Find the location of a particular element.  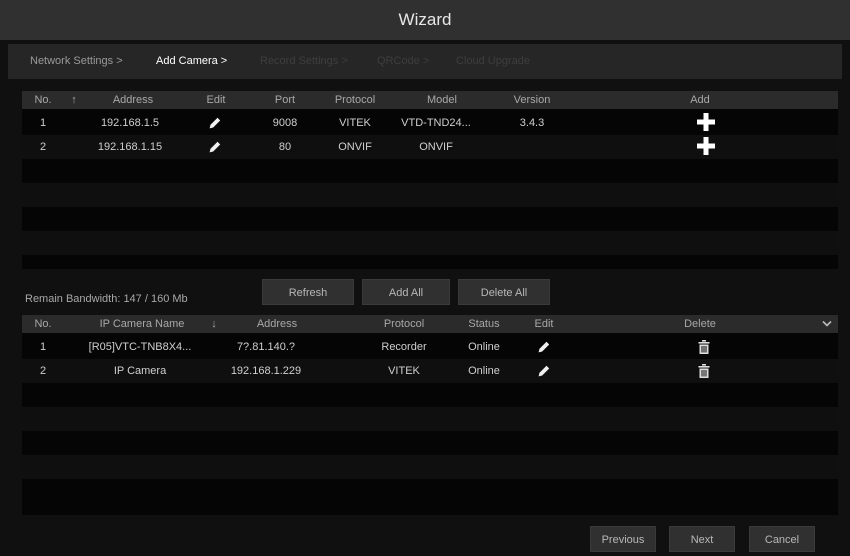

previous-button: Previous is located at coordinates (623, 539).